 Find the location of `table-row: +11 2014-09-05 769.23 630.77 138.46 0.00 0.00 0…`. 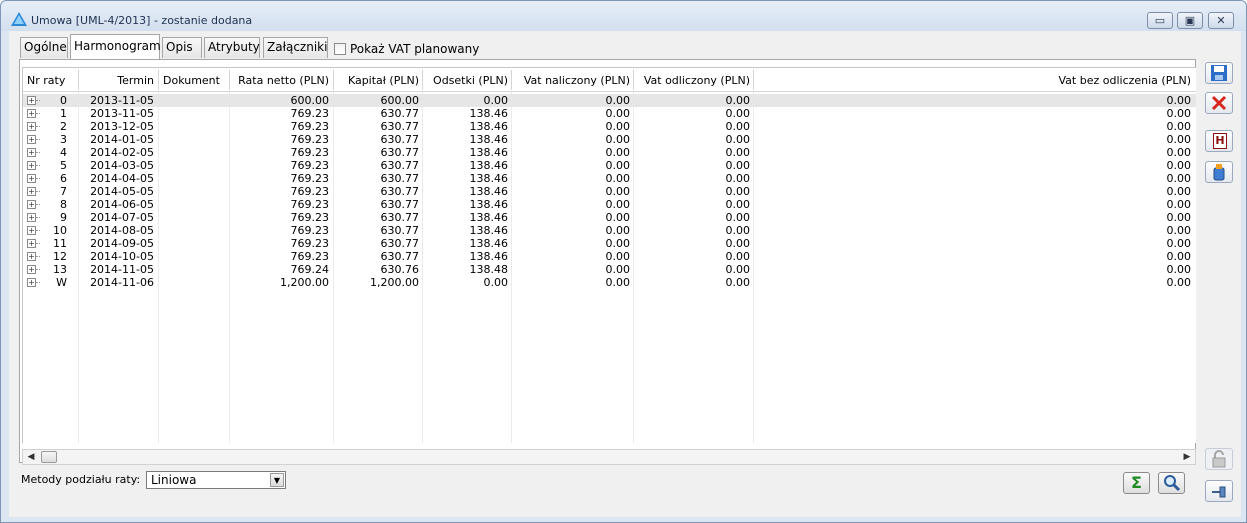

table-row: +11 2014-09-05 769.23 630.77 138.46 0.00 0.00 0… is located at coordinates (609, 243).